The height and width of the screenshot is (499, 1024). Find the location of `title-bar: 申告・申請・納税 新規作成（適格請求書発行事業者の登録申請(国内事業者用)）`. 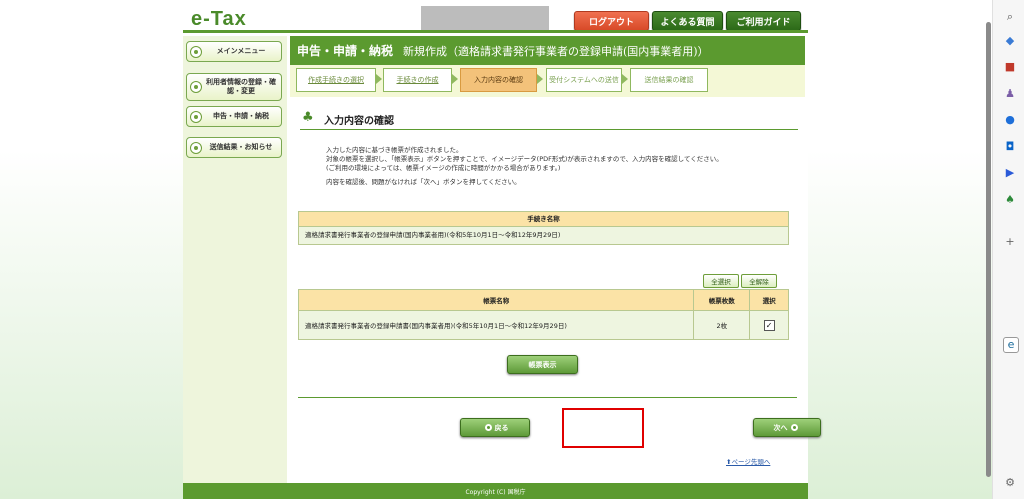

title-bar: 申告・申請・納税 新規作成（適格請求書発行事業者の登録申請(国内事業者用)） is located at coordinates (547, 50).